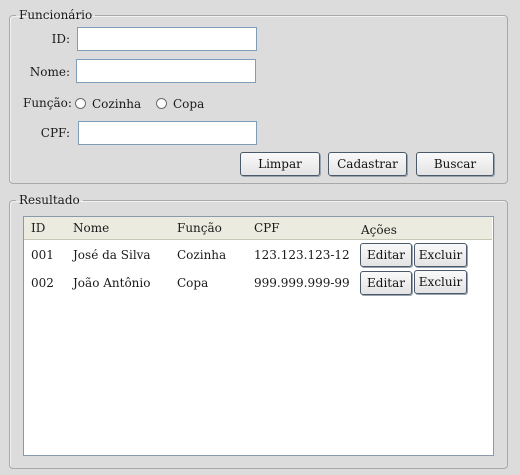 The image size is (520, 475). What do you see at coordinates (167, 133) in the screenshot?
I see `cpf-field` at bounding box center [167, 133].